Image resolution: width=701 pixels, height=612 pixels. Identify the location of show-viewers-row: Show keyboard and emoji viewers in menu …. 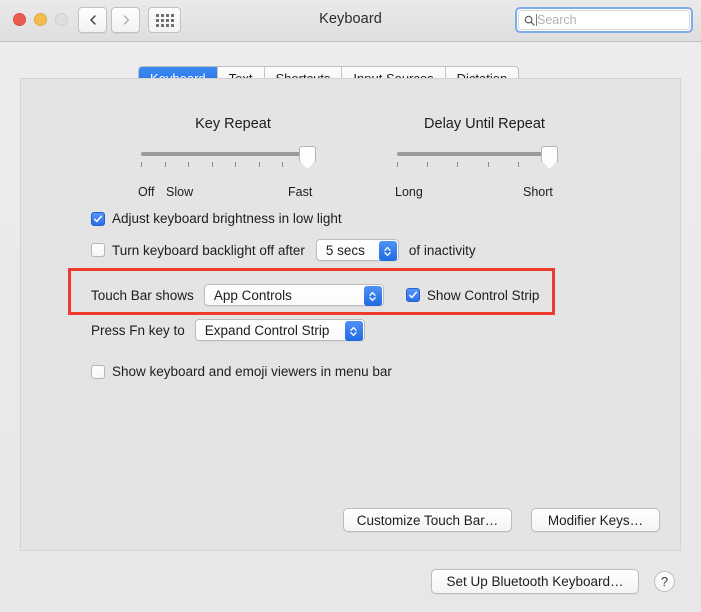
(241, 371).